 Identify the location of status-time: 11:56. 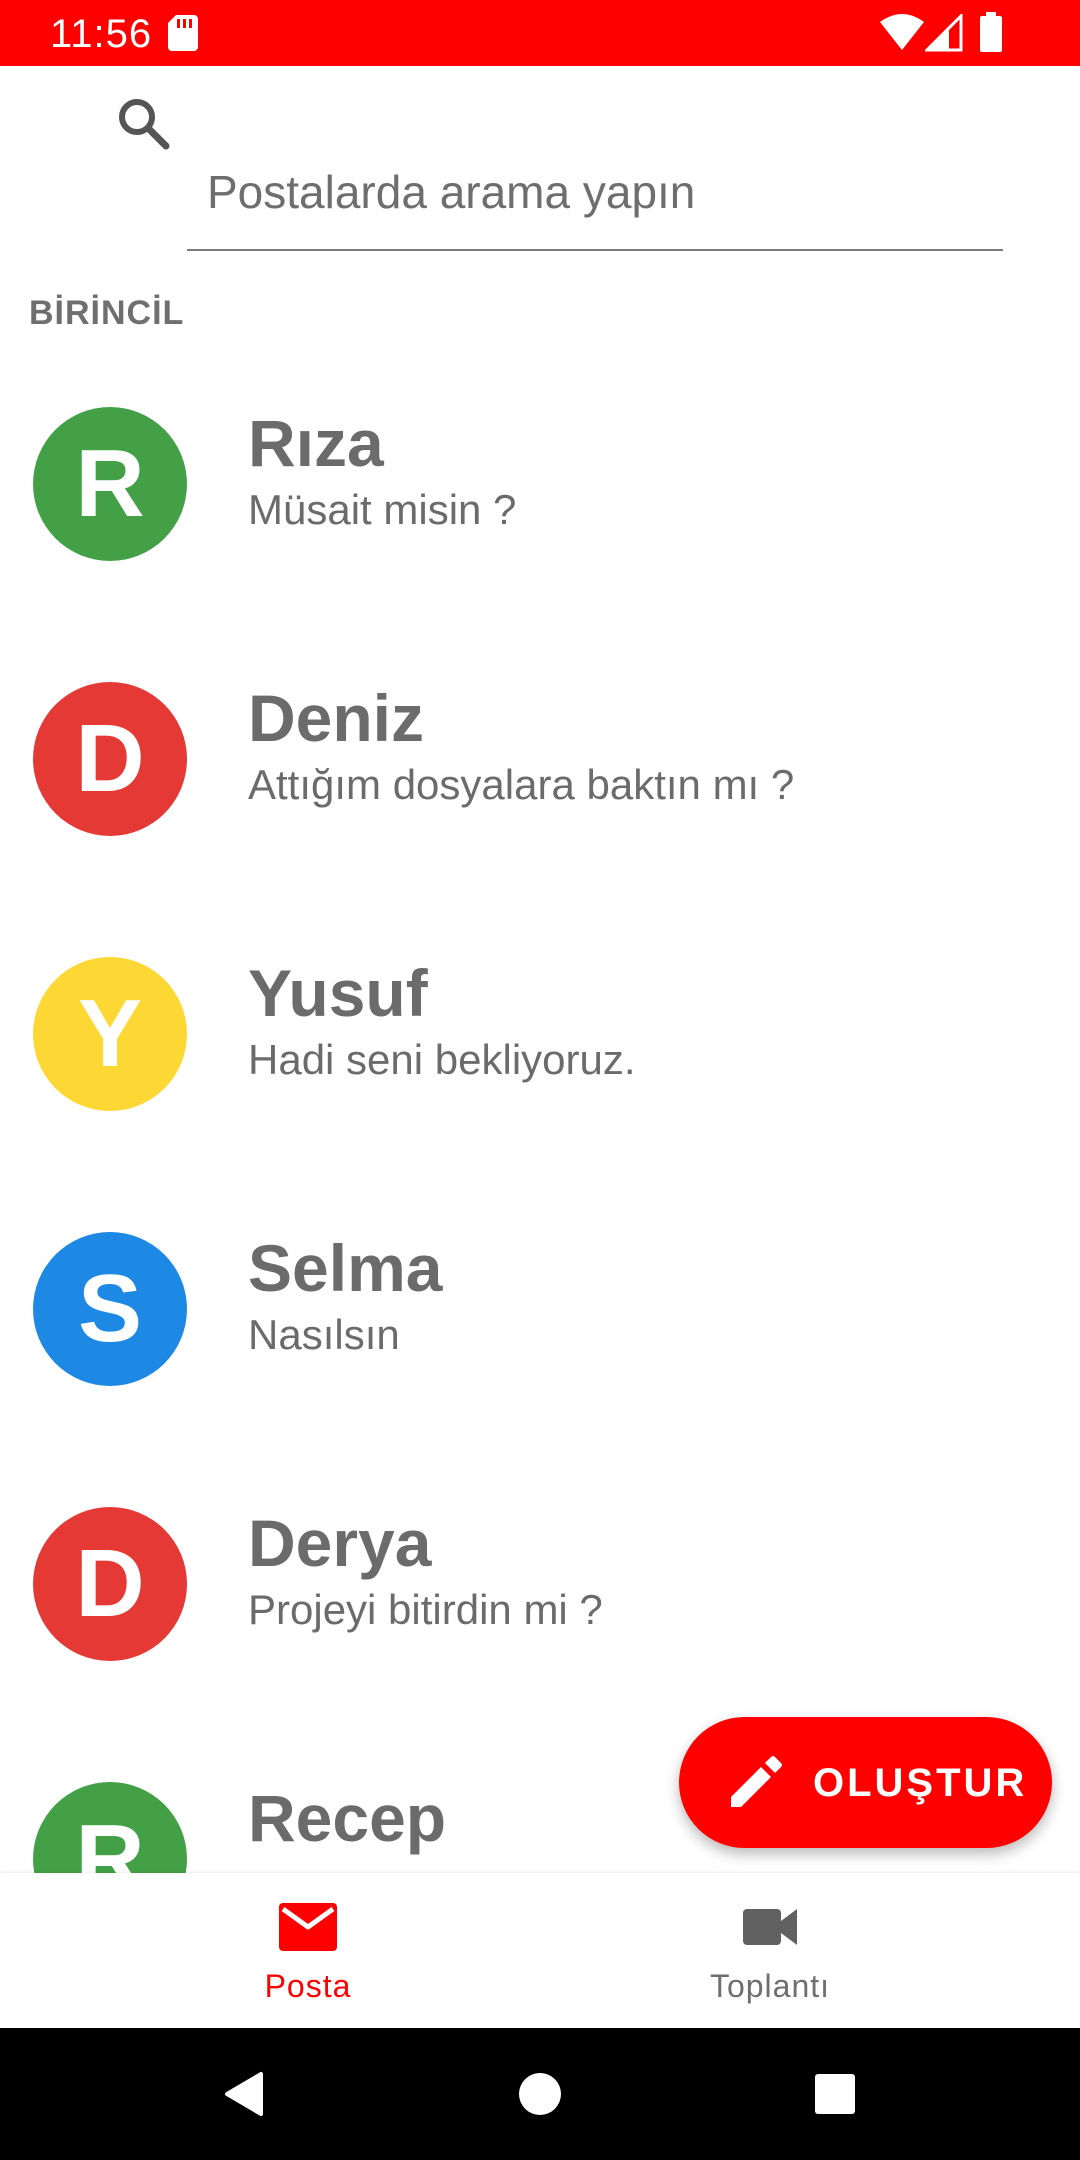
(101, 34).